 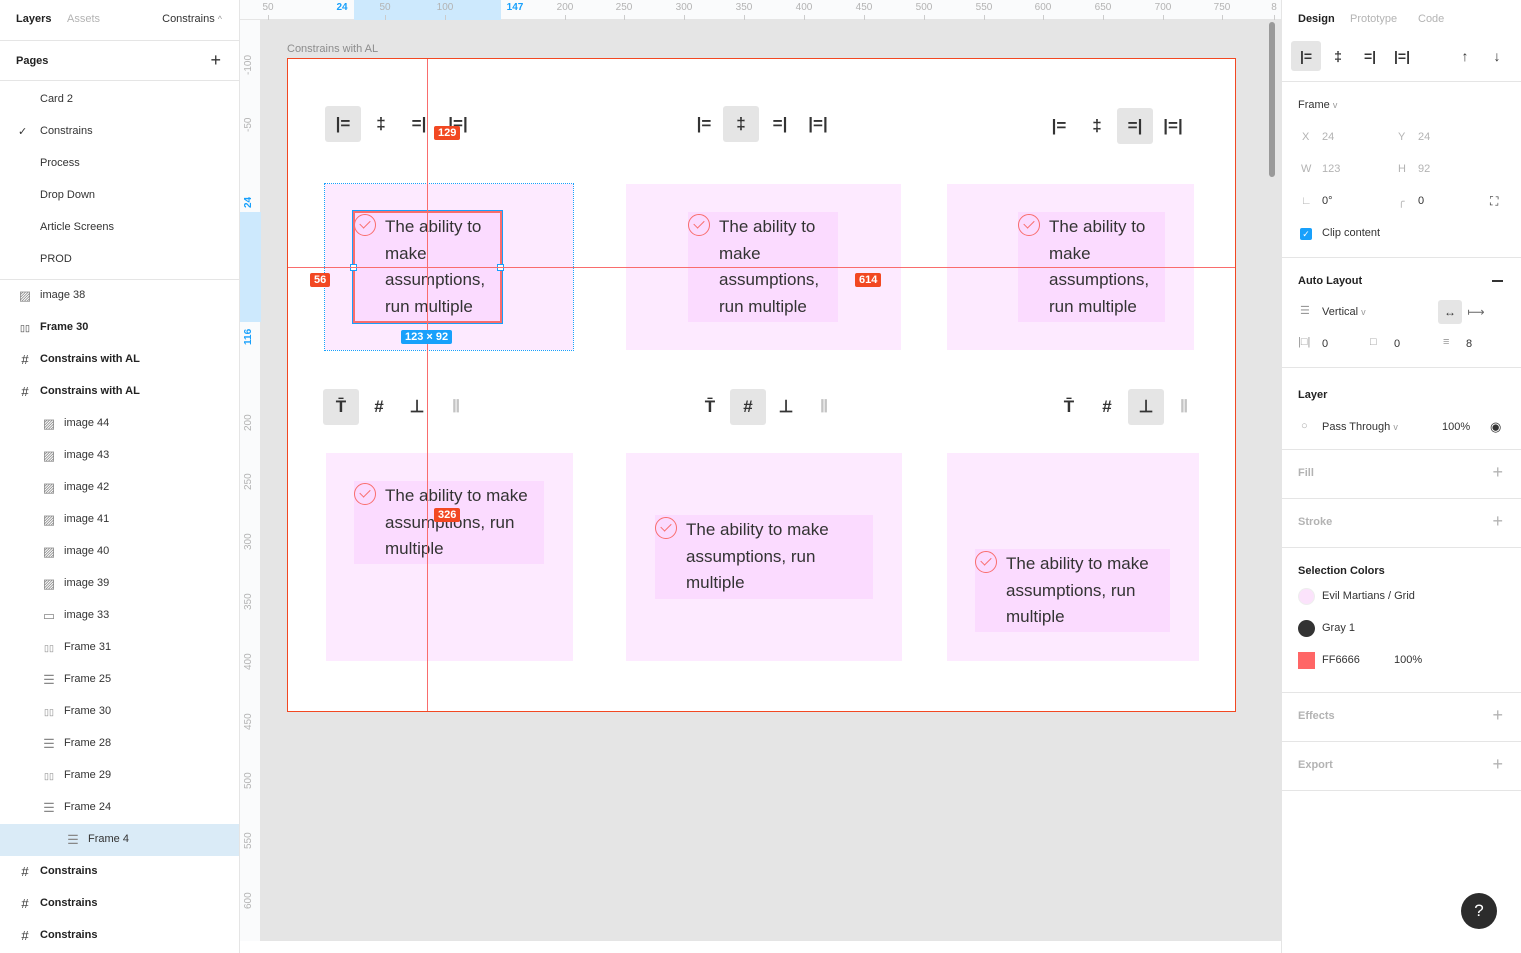 What do you see at coordinates (63, 295) in the screenshot?
I see `layer-label: image 38` at bounding box center [63, 295].